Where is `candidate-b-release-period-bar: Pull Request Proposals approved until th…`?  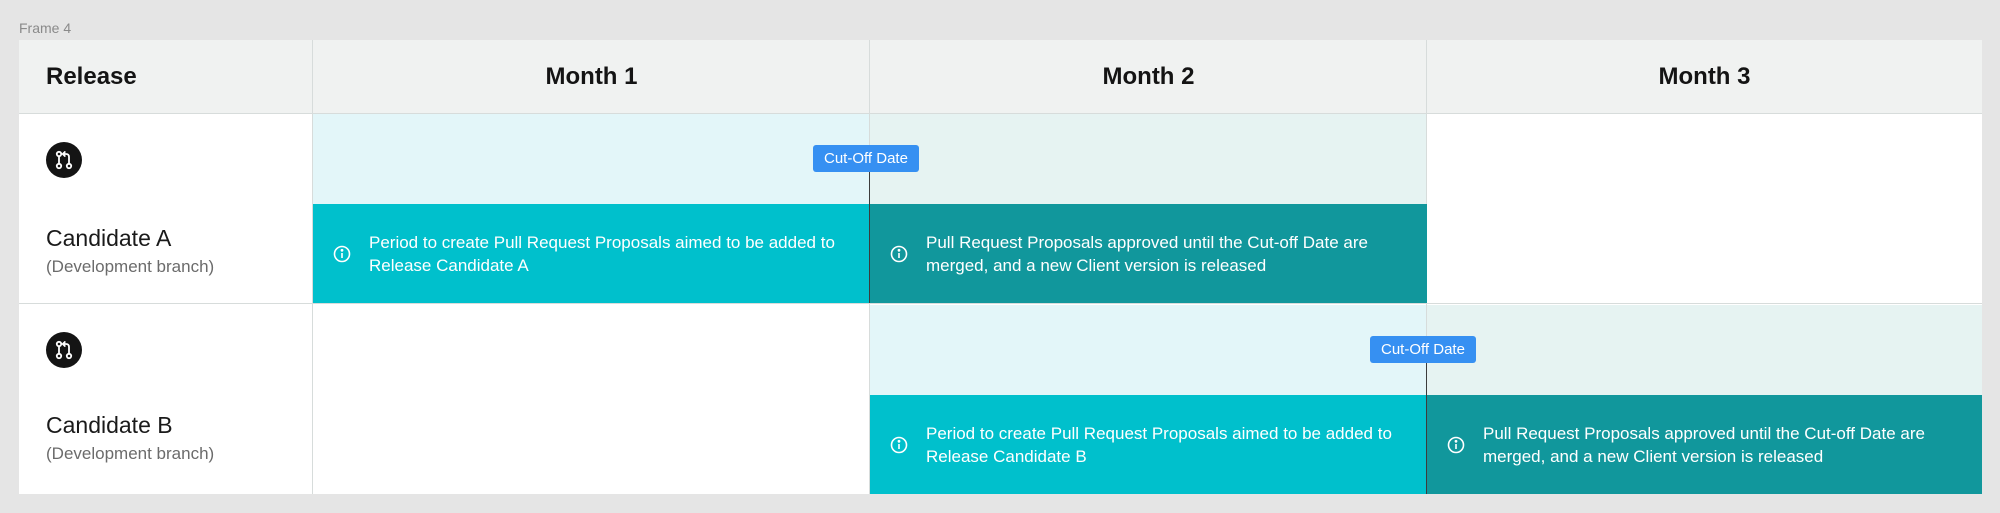
candidate-b-release-period-bar: Pull Request Proposals approved until th… is located at coordinates (1704, 444).